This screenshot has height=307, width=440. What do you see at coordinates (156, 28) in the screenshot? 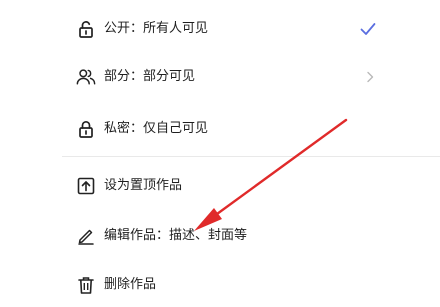
I see `privacy-public-label: 公开：所有人可见` at bounding box center [156, 28].